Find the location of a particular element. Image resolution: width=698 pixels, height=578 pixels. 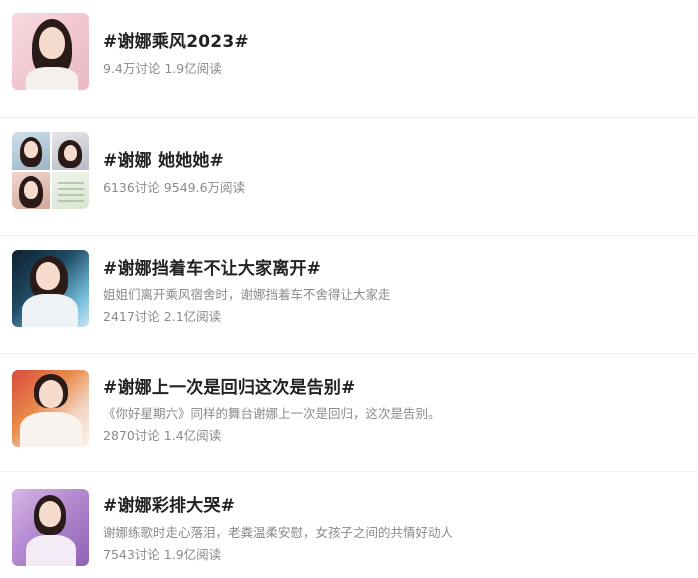

topic-description: 姐姐们离开乘风宿舍时，谢娜挡着车不舍得让大家走 is located at coordinates (247, 294).